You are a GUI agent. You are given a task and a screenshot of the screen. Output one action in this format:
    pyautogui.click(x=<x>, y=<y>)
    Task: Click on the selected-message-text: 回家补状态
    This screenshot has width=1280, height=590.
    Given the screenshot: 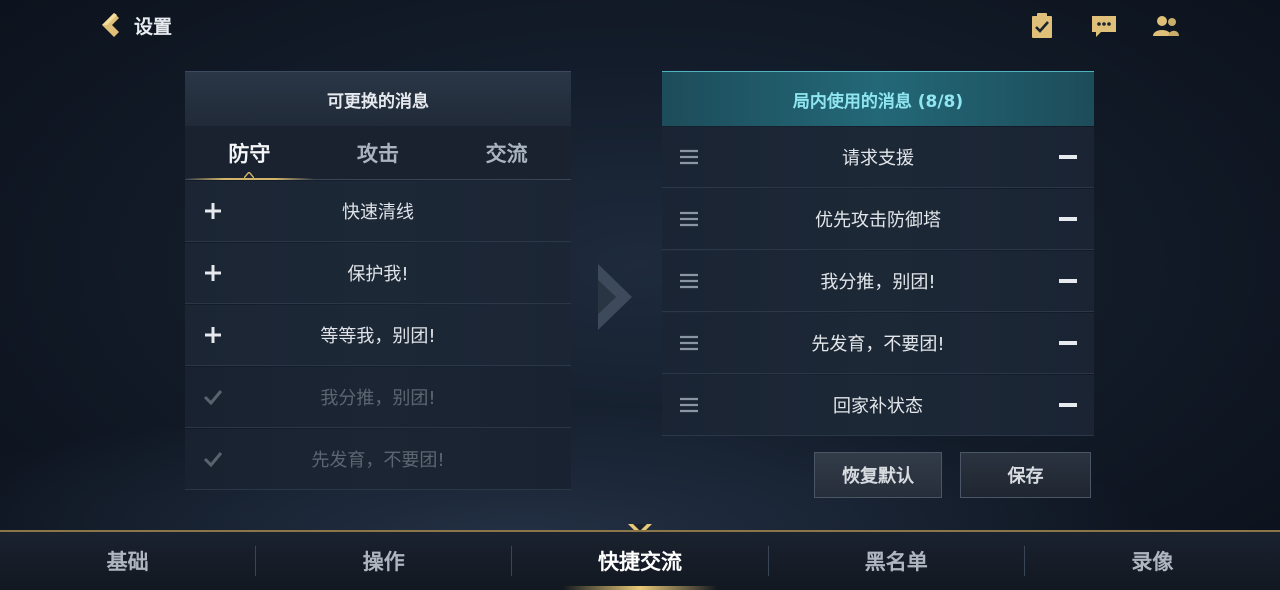 What is the action you would take?
    pyautogui.click(x=878, y=406)
    